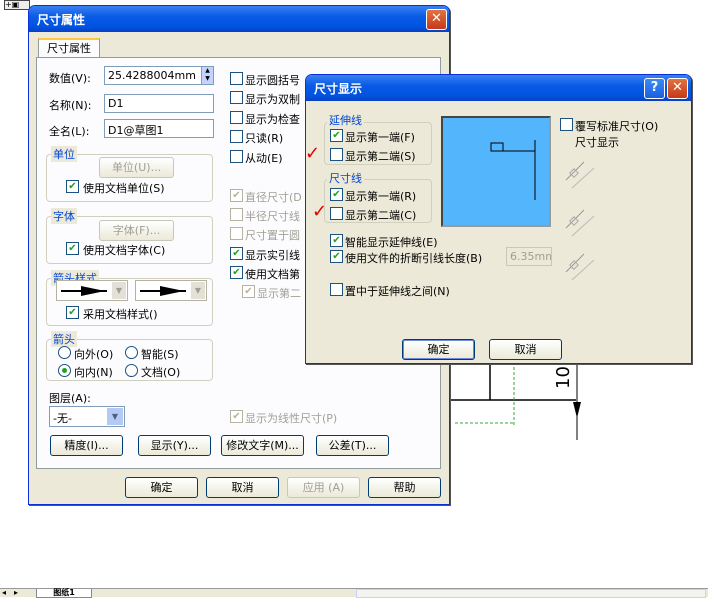 The width and height of the screenshot is (708, 598). Describe the element at coordinates (242, 487) in the screenshot. I see `props-cancel-button: 取消` at that location.